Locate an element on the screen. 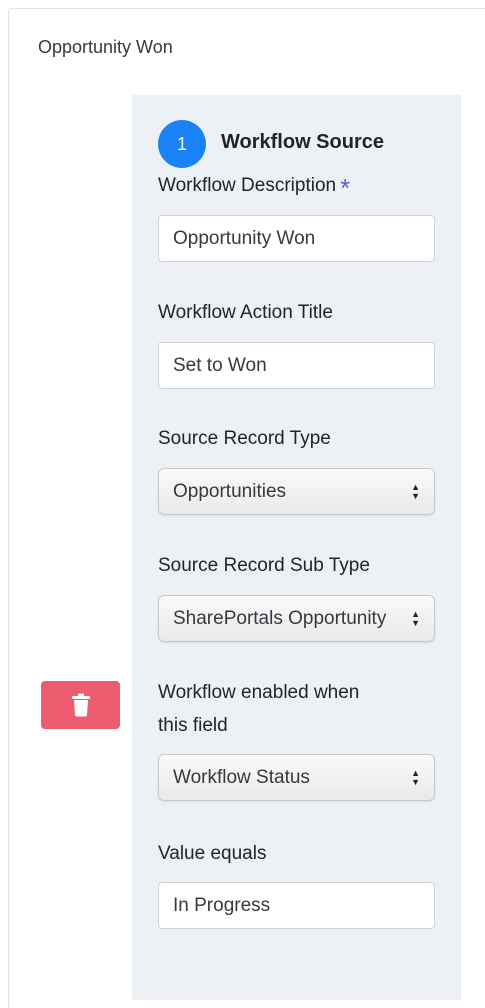 This screenshot has height=1008, width=485. workflow-enabled-label-line1: Workflow enabled when is located at coordinates (259, 692).